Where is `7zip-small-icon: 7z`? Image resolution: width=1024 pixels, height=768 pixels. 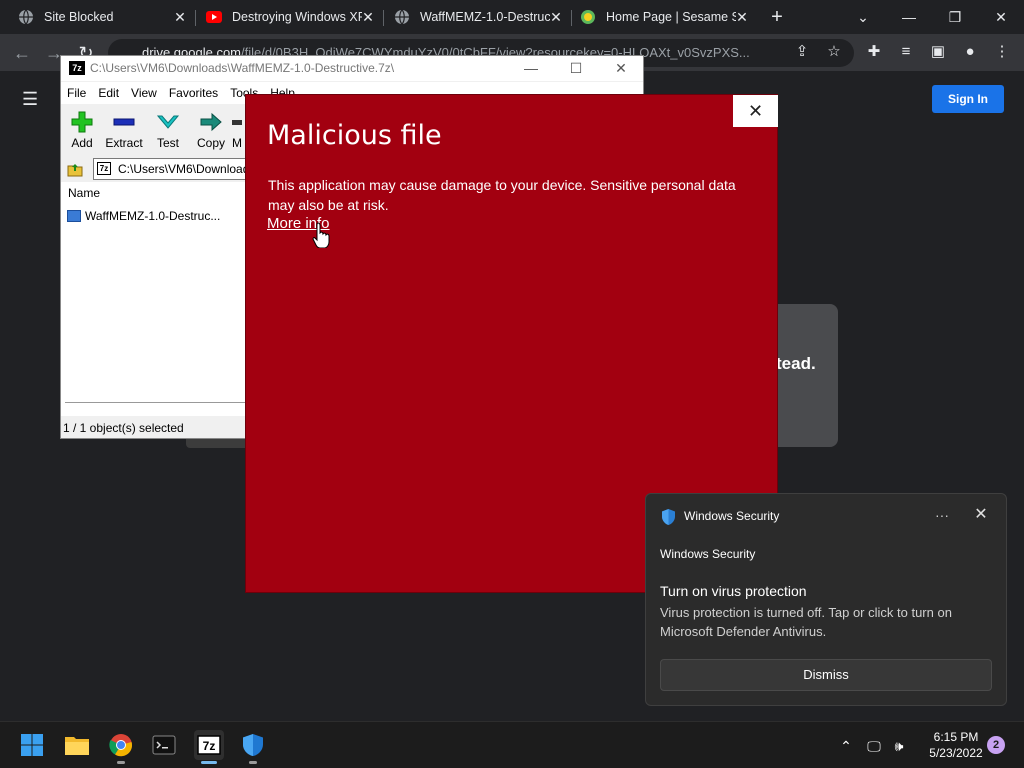
7zip-small-icon: 7z is located at coordinates (104, 168).